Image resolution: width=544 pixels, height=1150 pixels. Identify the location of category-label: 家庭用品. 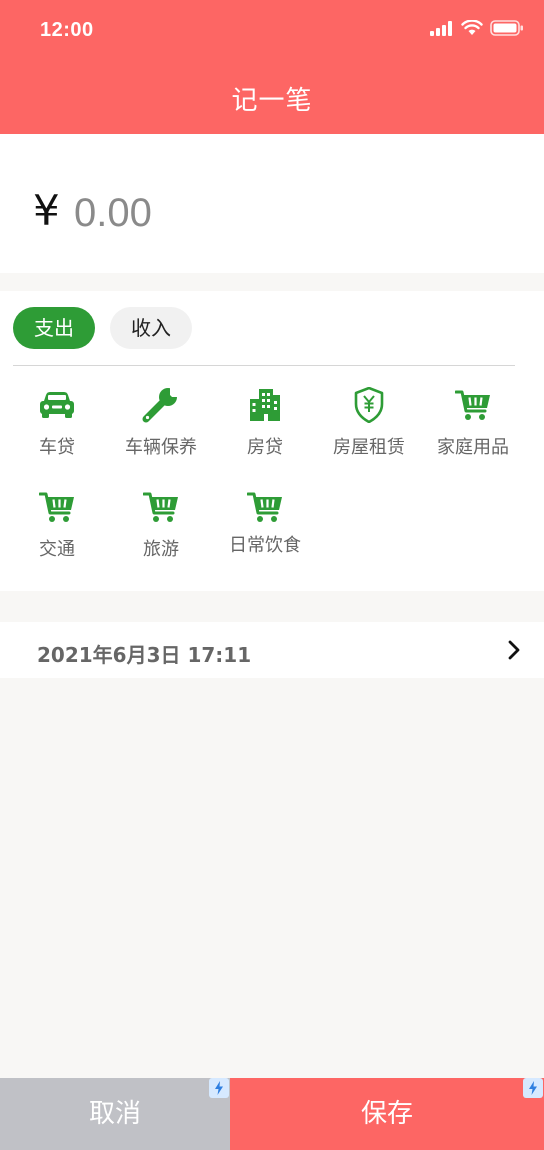
(473, 447).